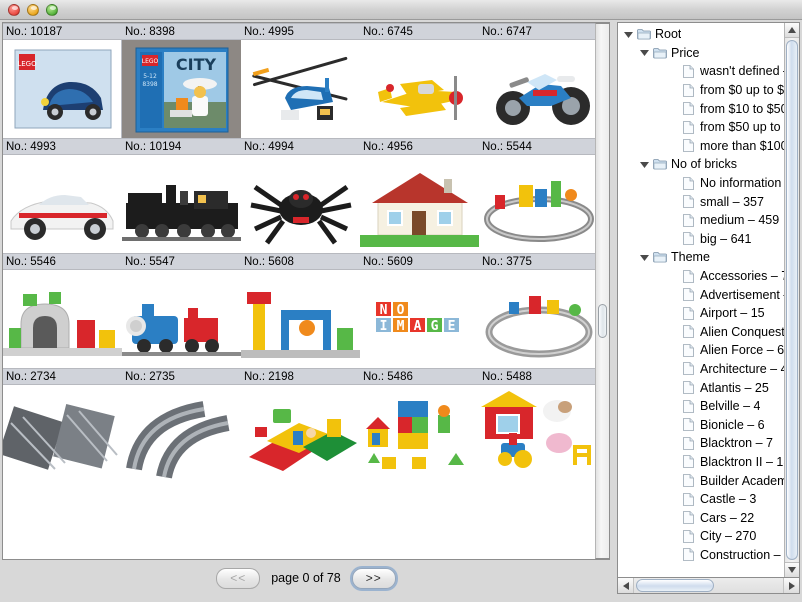 Image resolution: width=802 pixels, height=602 pixels. Describe the element at coordinates (14, 9) in the screenshot. I see `close-window-button` at that location.